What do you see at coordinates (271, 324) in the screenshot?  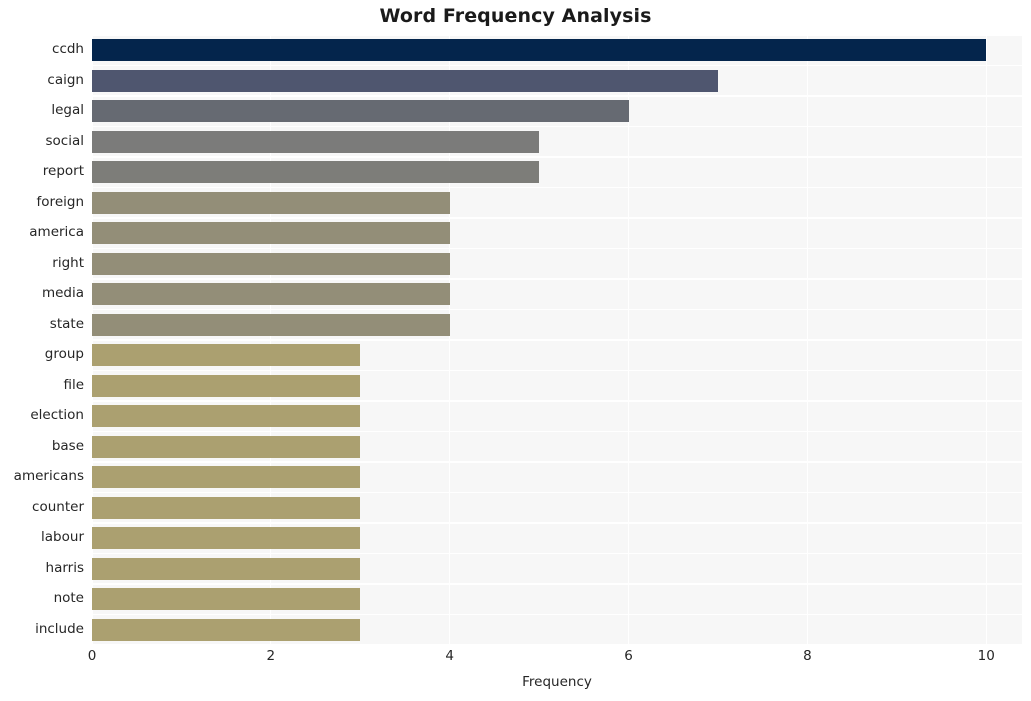 I see `bar-state` at bounding box center [271, 324].